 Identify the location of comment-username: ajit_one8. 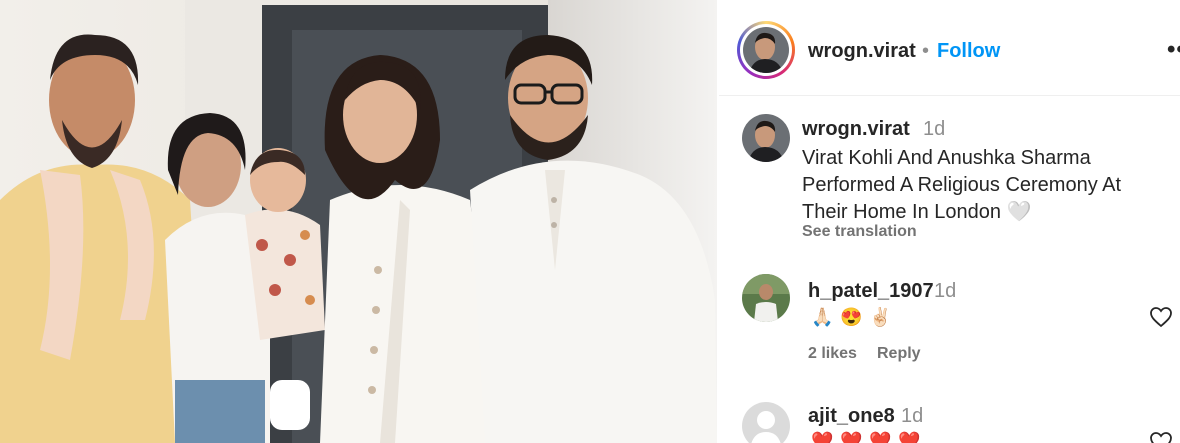
(851, 416).